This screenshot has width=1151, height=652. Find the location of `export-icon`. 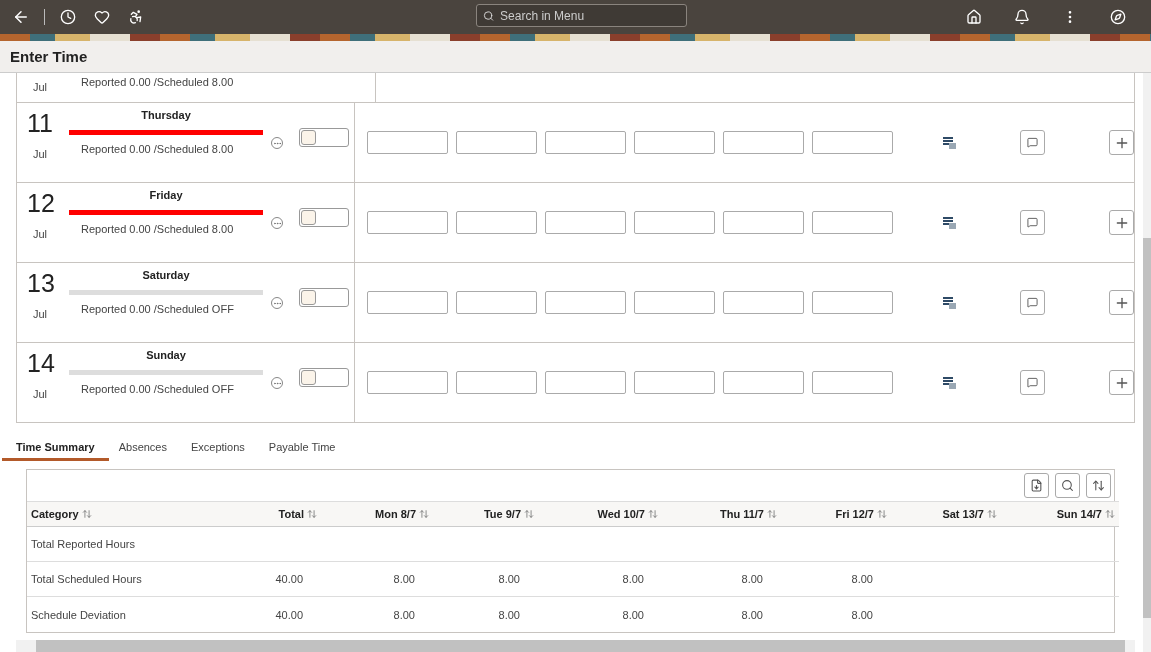

export-icon is located at coordinates (1036, 485).